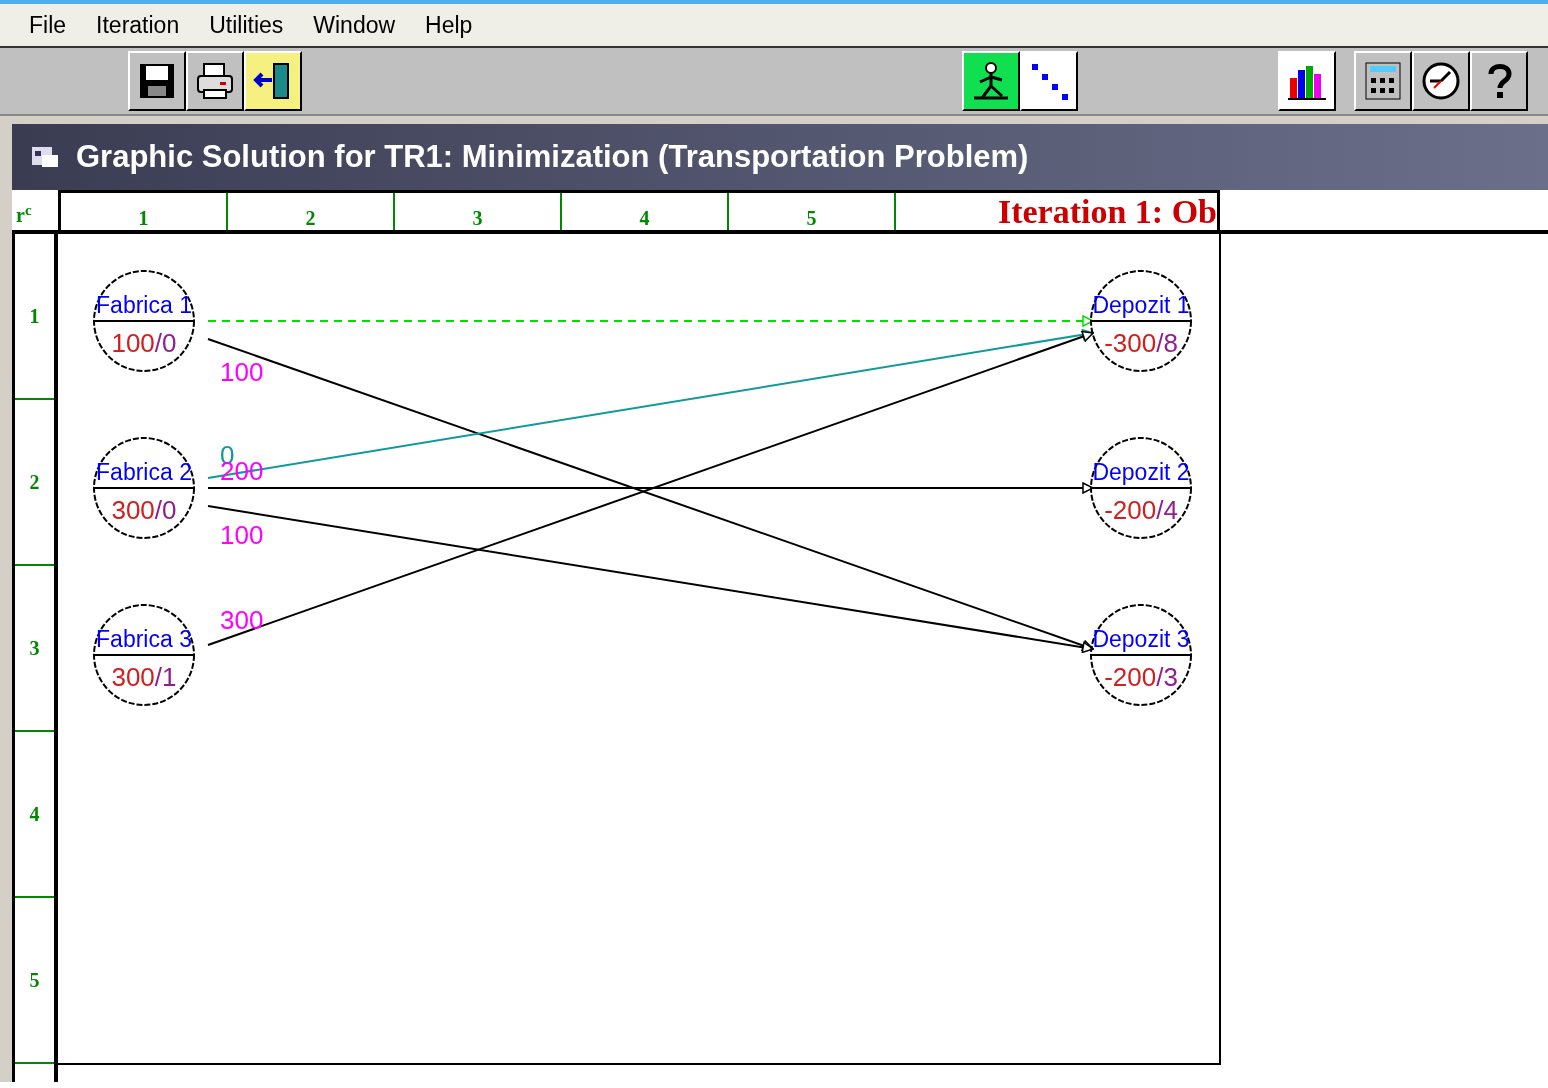 This screenshot has width=1548, height=1088. I want to click on menu-item: Help, so click(449, 25).